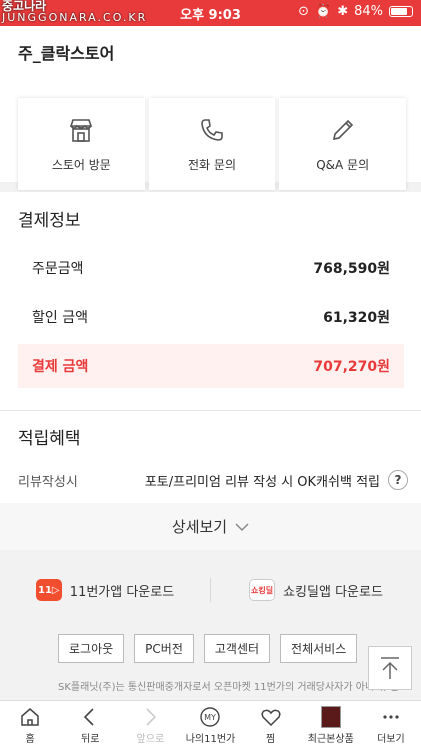 The width and height of the screenshot is (421, 749). What do you see at coordinates (262, 590) in the screenshot?
I see `shockingdeal-app-icon: 쇼킹딜` at bounding box center [262, 590].